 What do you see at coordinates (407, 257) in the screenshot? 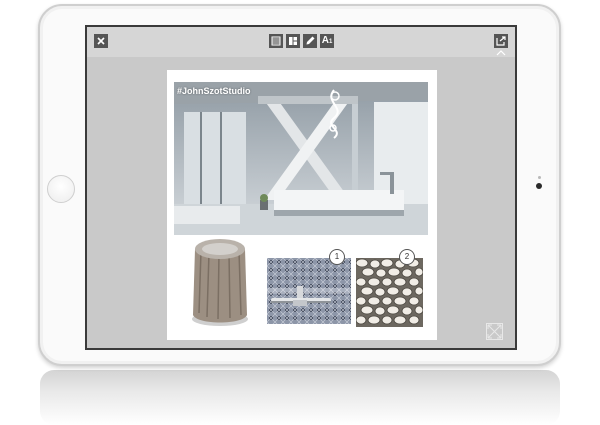
I see `item-badge-2: 2` at bounding box center [407, 257].